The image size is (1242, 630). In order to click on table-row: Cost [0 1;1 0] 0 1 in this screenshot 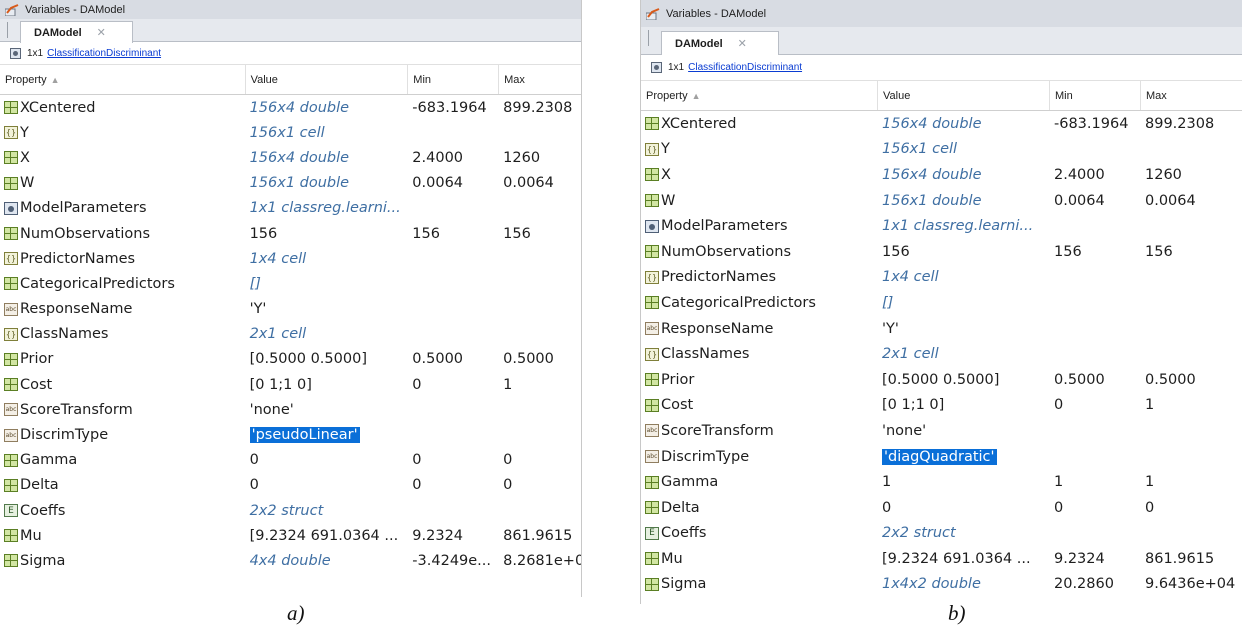, I will do `click(290, 384)`.